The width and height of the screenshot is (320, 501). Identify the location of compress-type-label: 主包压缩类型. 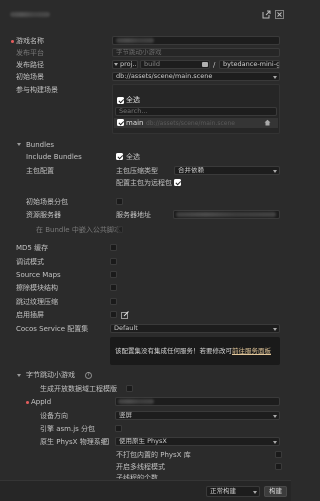
(137, 171).